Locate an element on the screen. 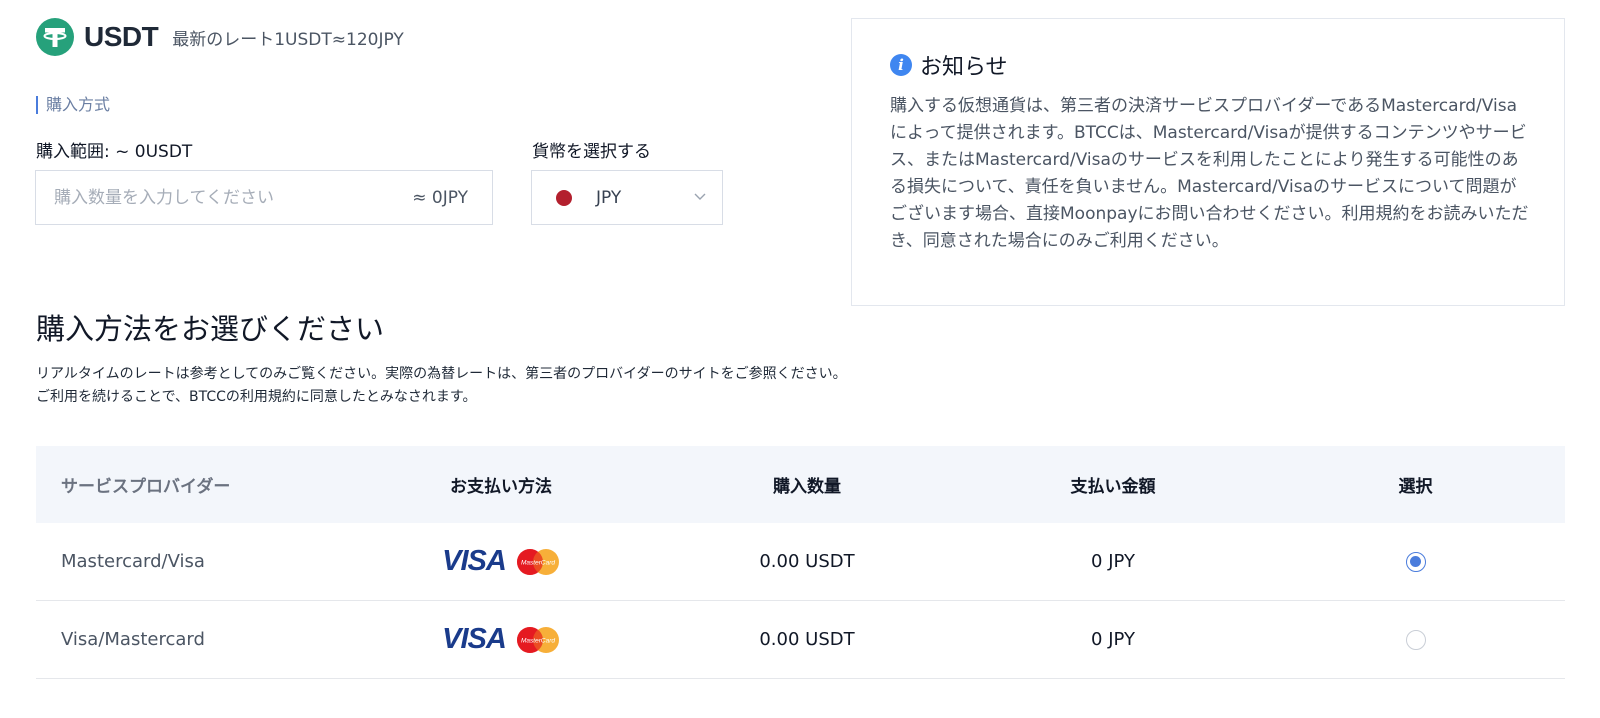 This screenshot has width=1600, height=718. notice-header: i お知らせ is located at coordinates (949, 65).